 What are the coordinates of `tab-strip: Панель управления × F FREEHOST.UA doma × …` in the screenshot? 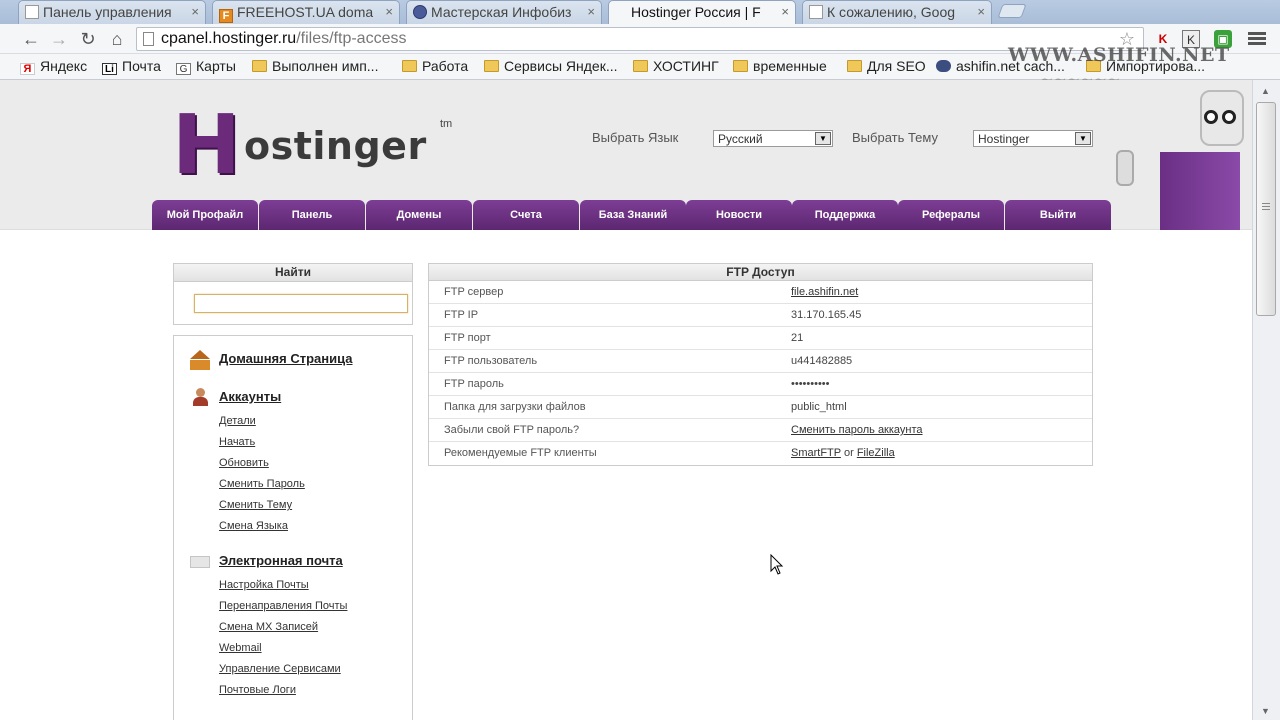 It's located at (640, 12).